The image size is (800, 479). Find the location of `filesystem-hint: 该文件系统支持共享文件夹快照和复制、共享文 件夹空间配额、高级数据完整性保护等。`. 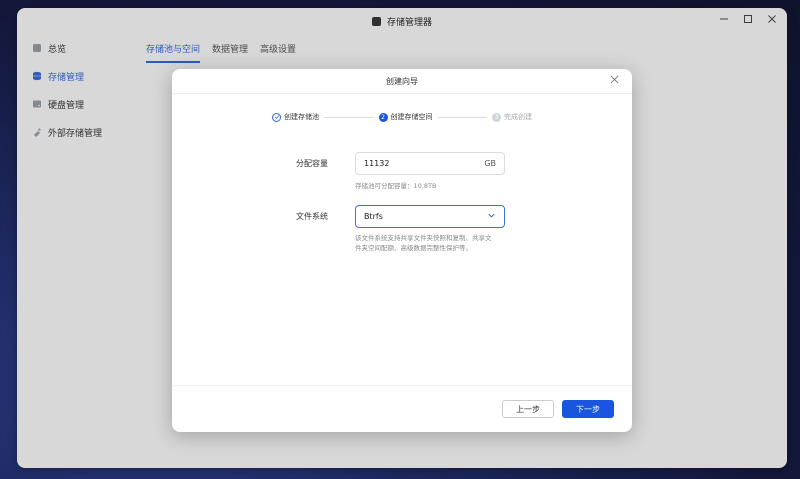

filesystem-hint: 该文件系统支持共享文件夹快照和复制、共享文 件夹空间配额、高级数据完整性保护等。 is located at coordinates (423, 243).